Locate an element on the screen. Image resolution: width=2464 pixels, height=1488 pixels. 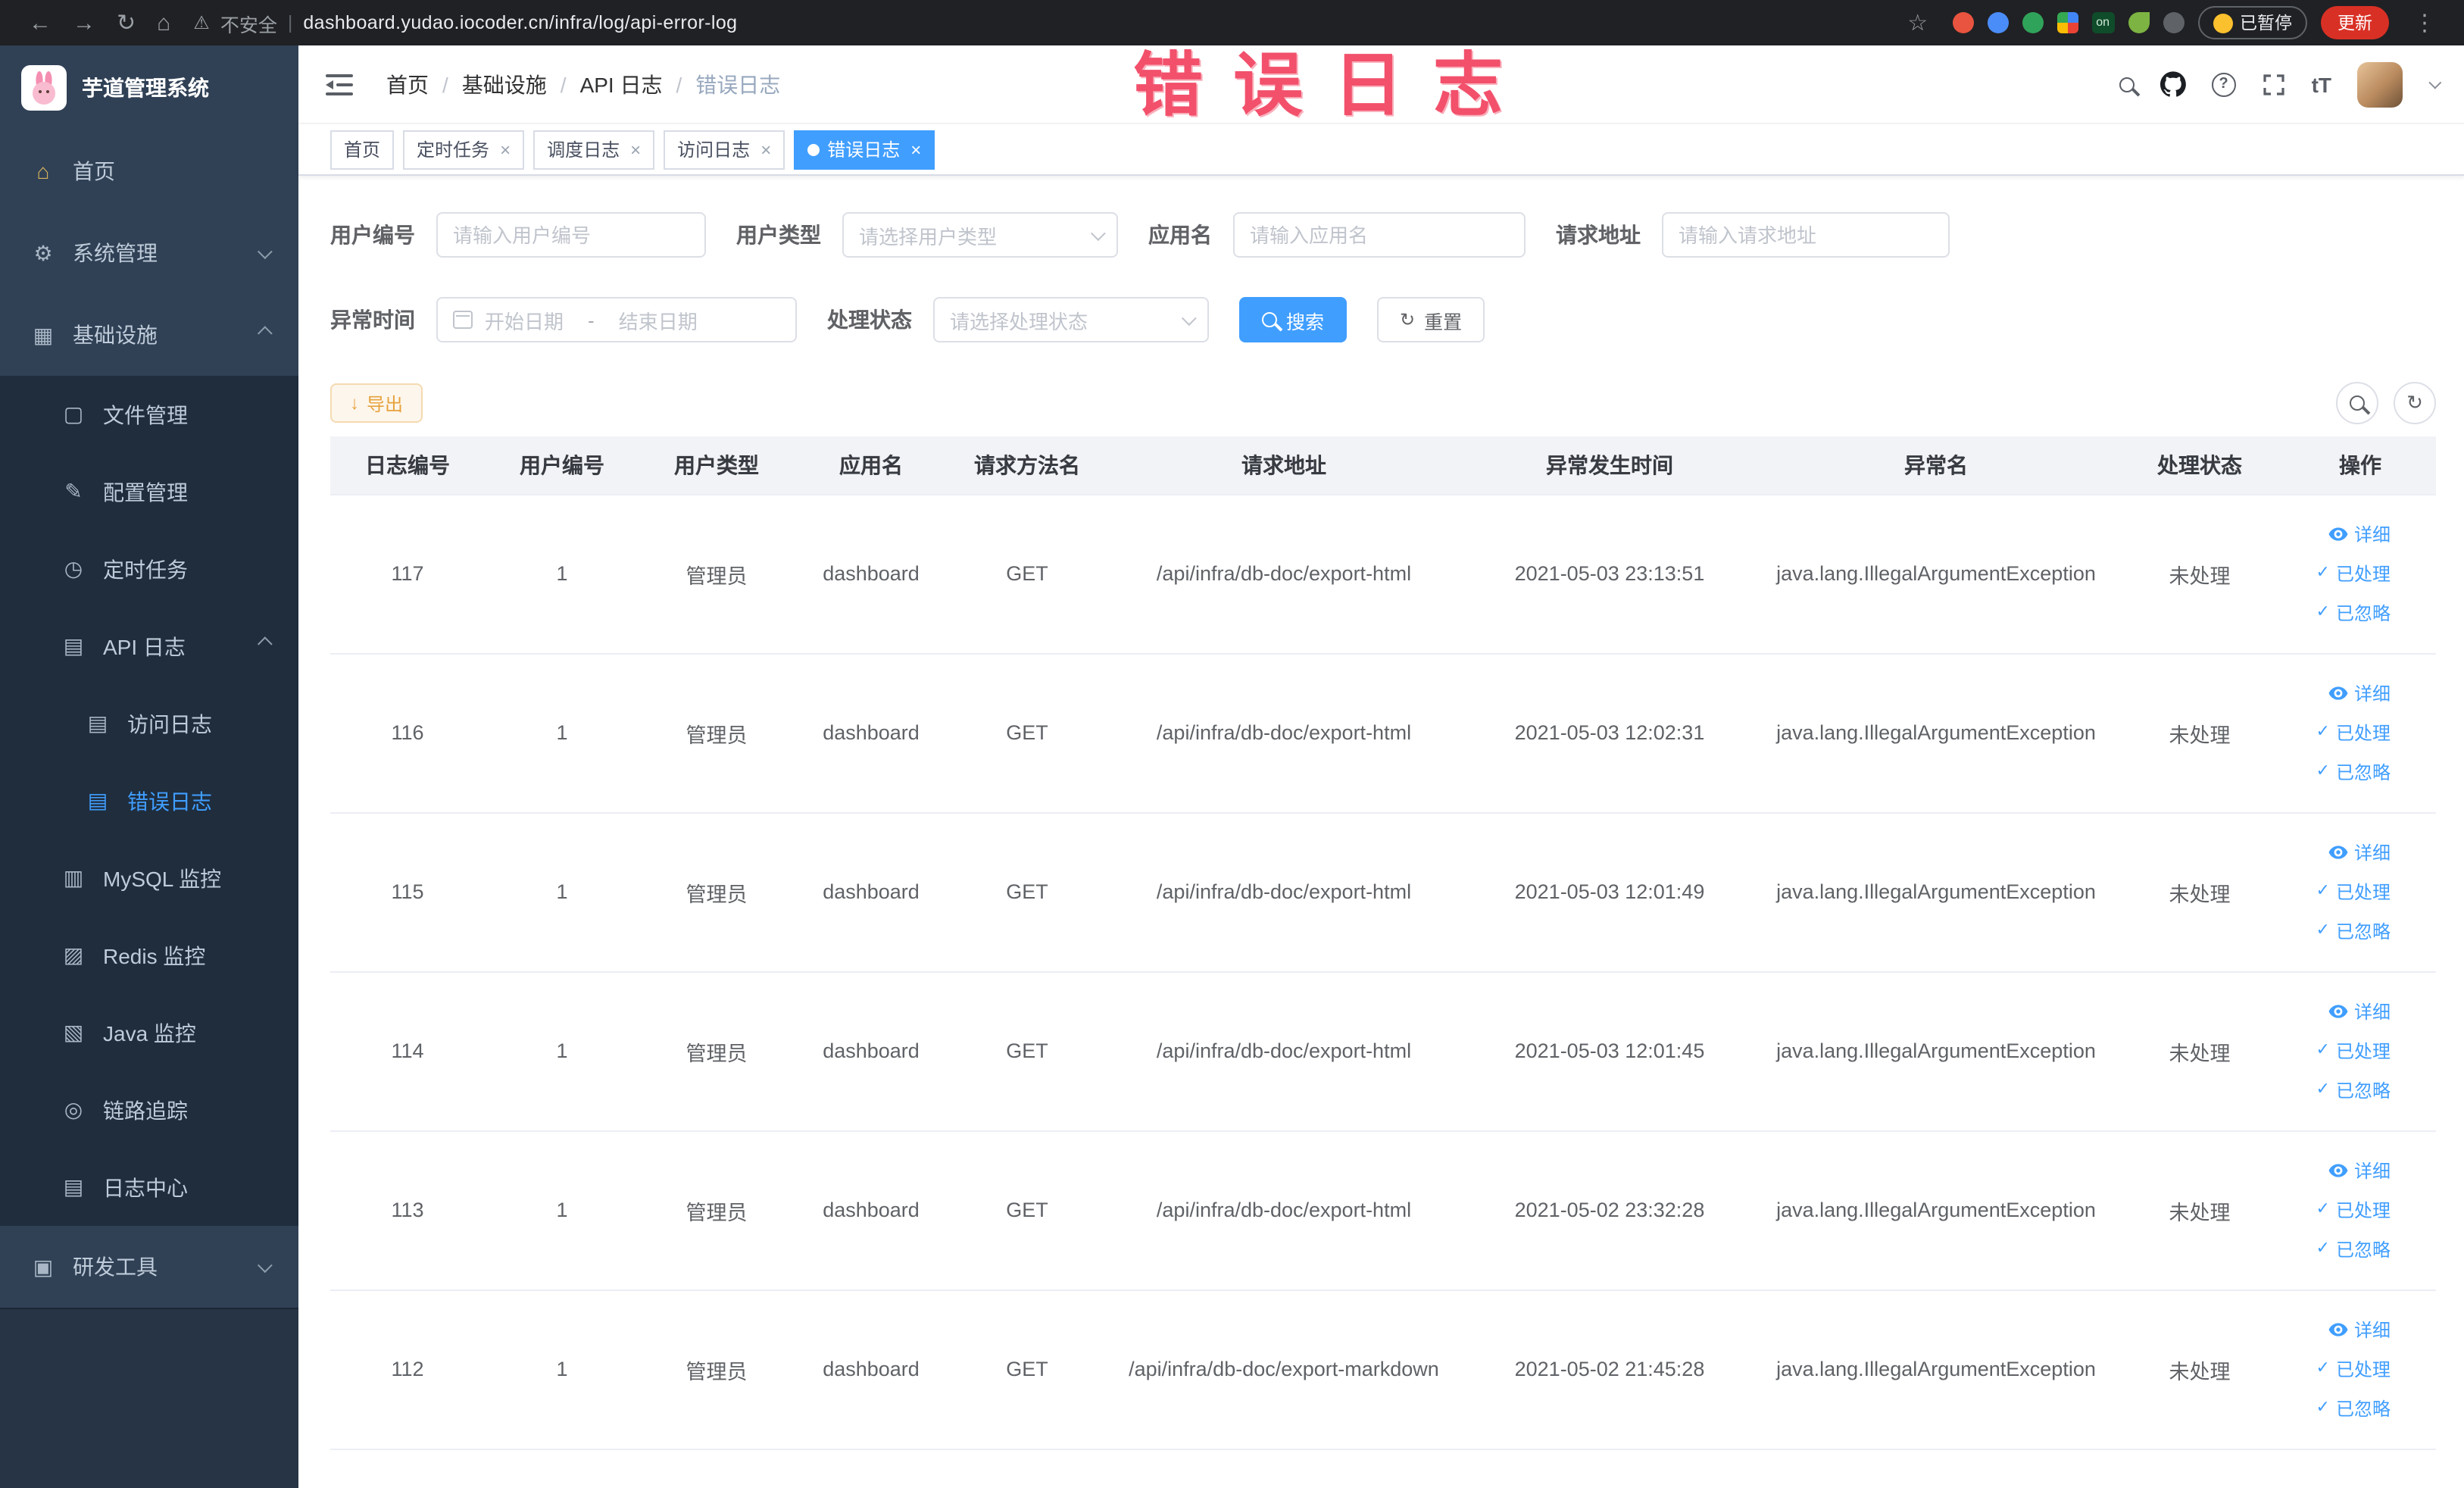
home-icon: ⌂ is located at coordinates (43, 171).